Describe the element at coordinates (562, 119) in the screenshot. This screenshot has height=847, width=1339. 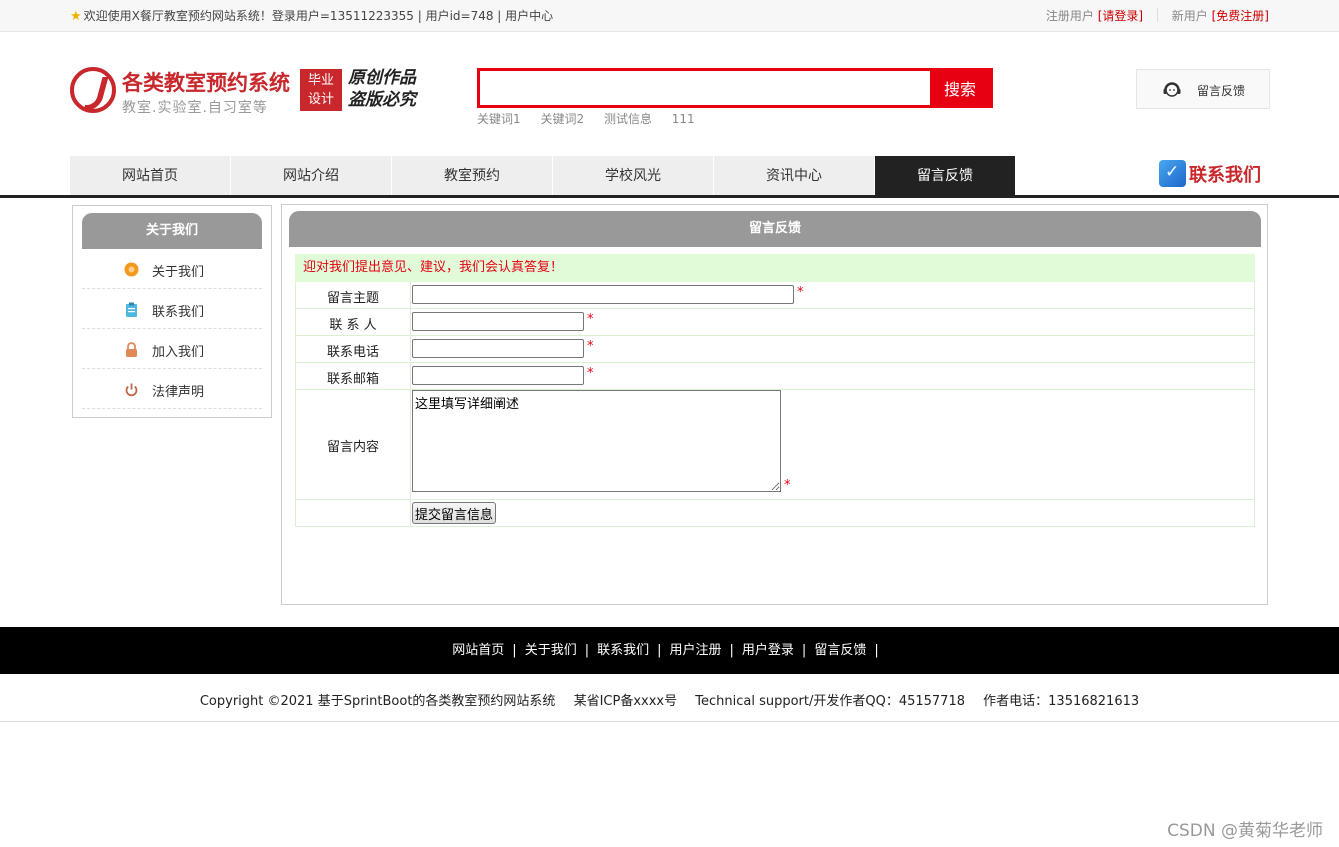
I see `keyword-link: 关键词2` at that location.